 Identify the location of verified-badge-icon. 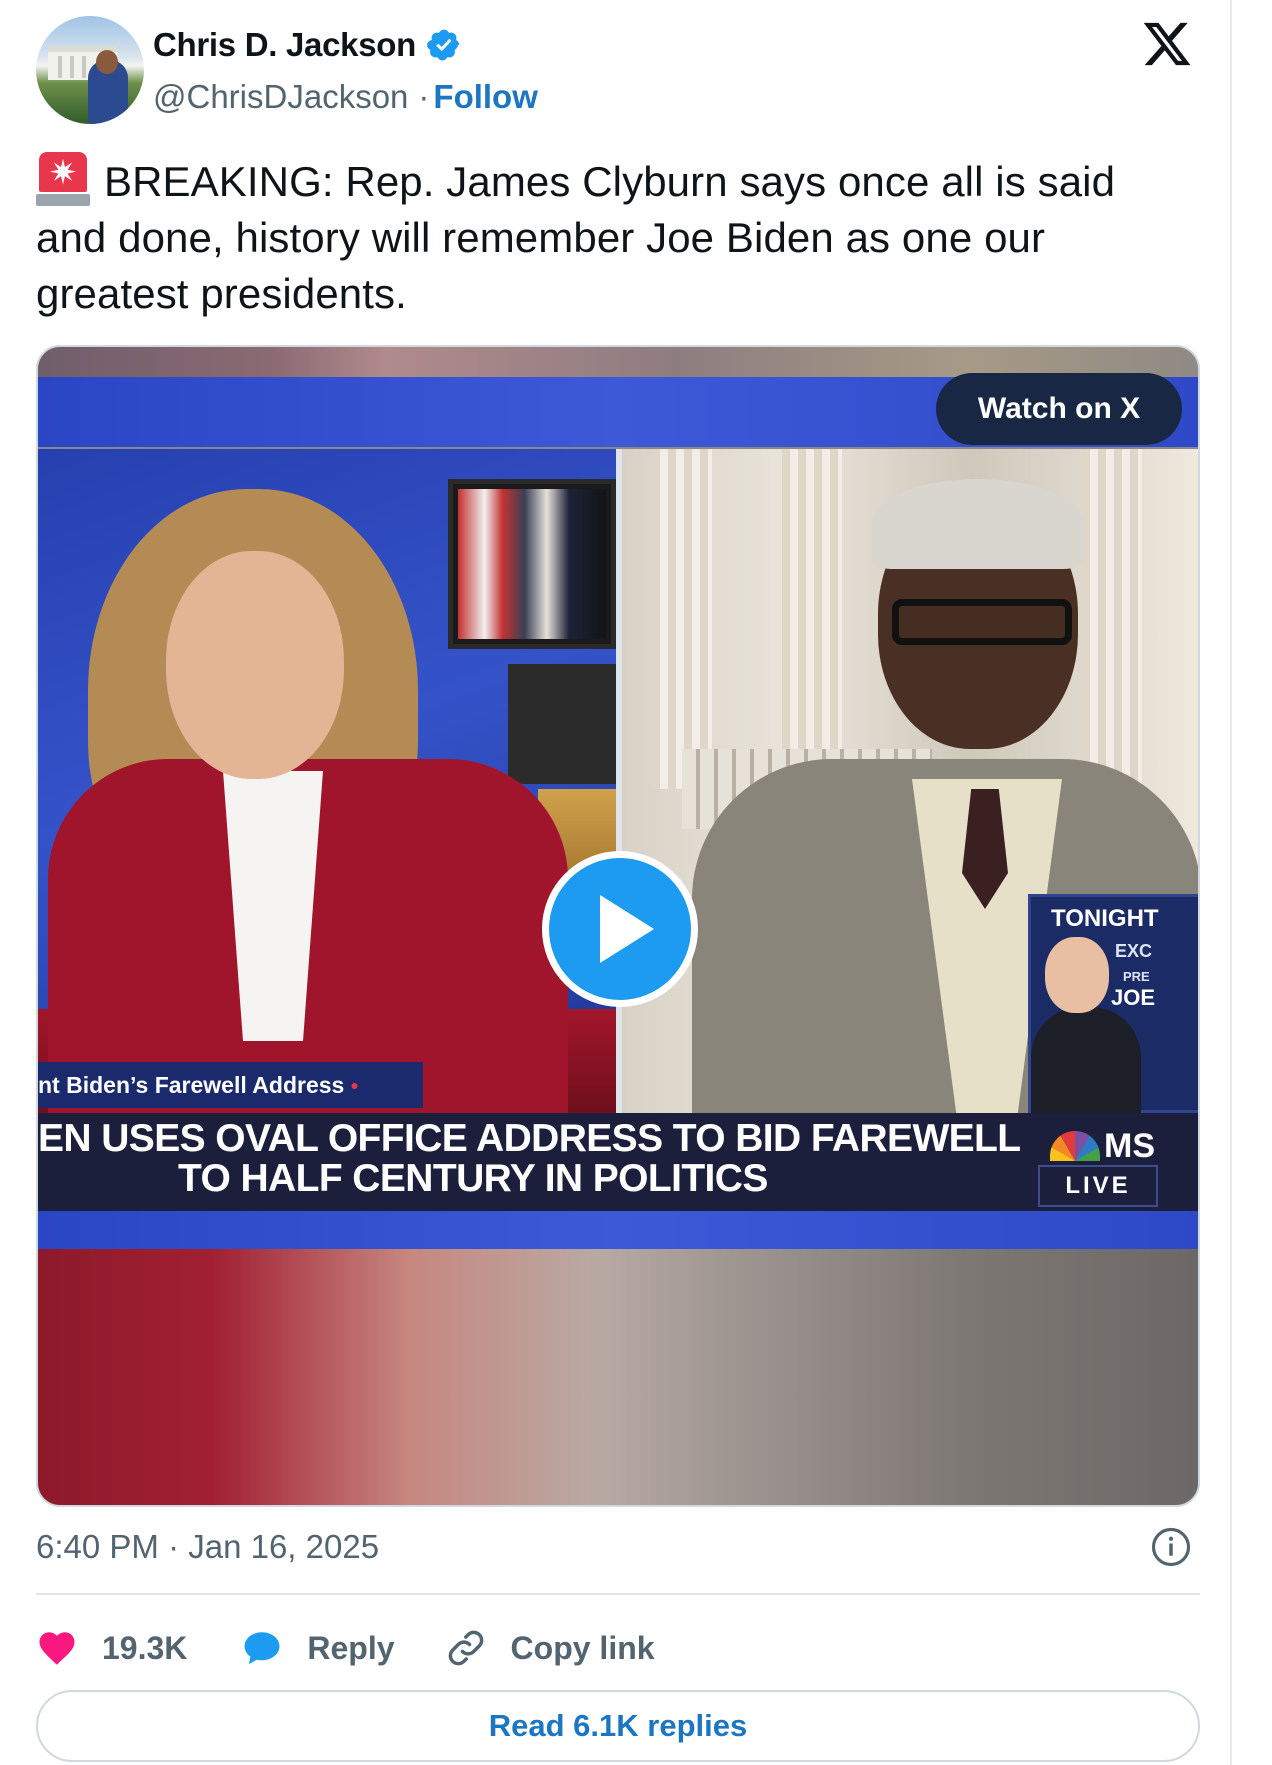
(443, 45).